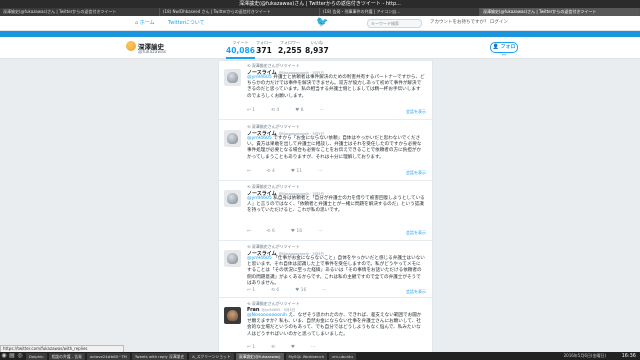 The height and width of the screenshot is (360, 640). Describe the element at coordinates (131, 46) in the screenshot. I see `profile-avatar` at that location.